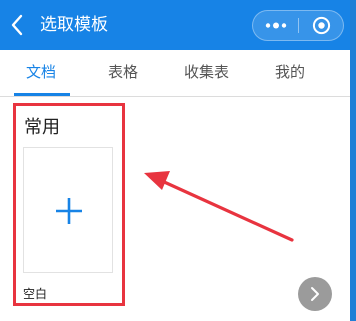  What do you see at coordinates (74, 25) in the screenshot?
I see `page-title: 选取模板` at bounding box center [74, 25].